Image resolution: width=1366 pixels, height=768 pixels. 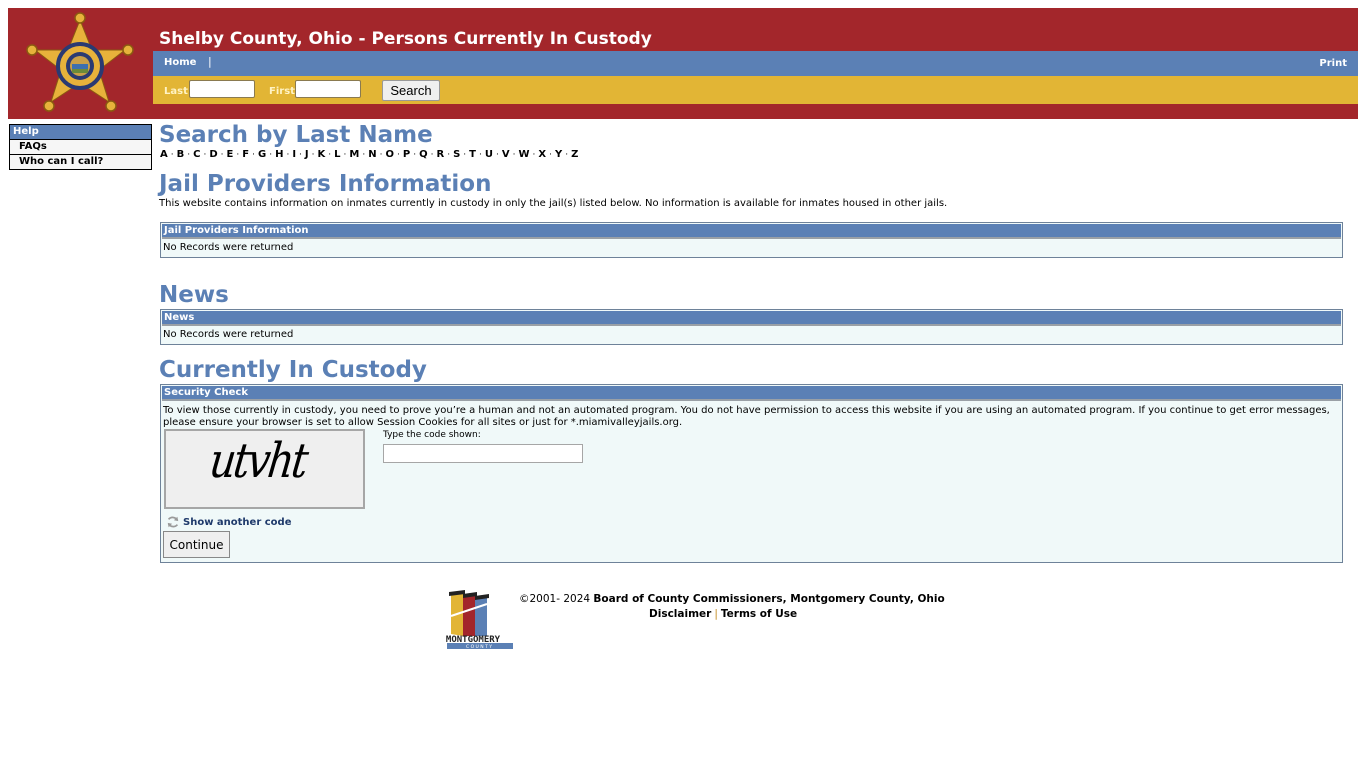 What do you see at coordinates (558, 154) in the screenshot?
I see `letter-link-y: Y` at bounding box center [558, 154].